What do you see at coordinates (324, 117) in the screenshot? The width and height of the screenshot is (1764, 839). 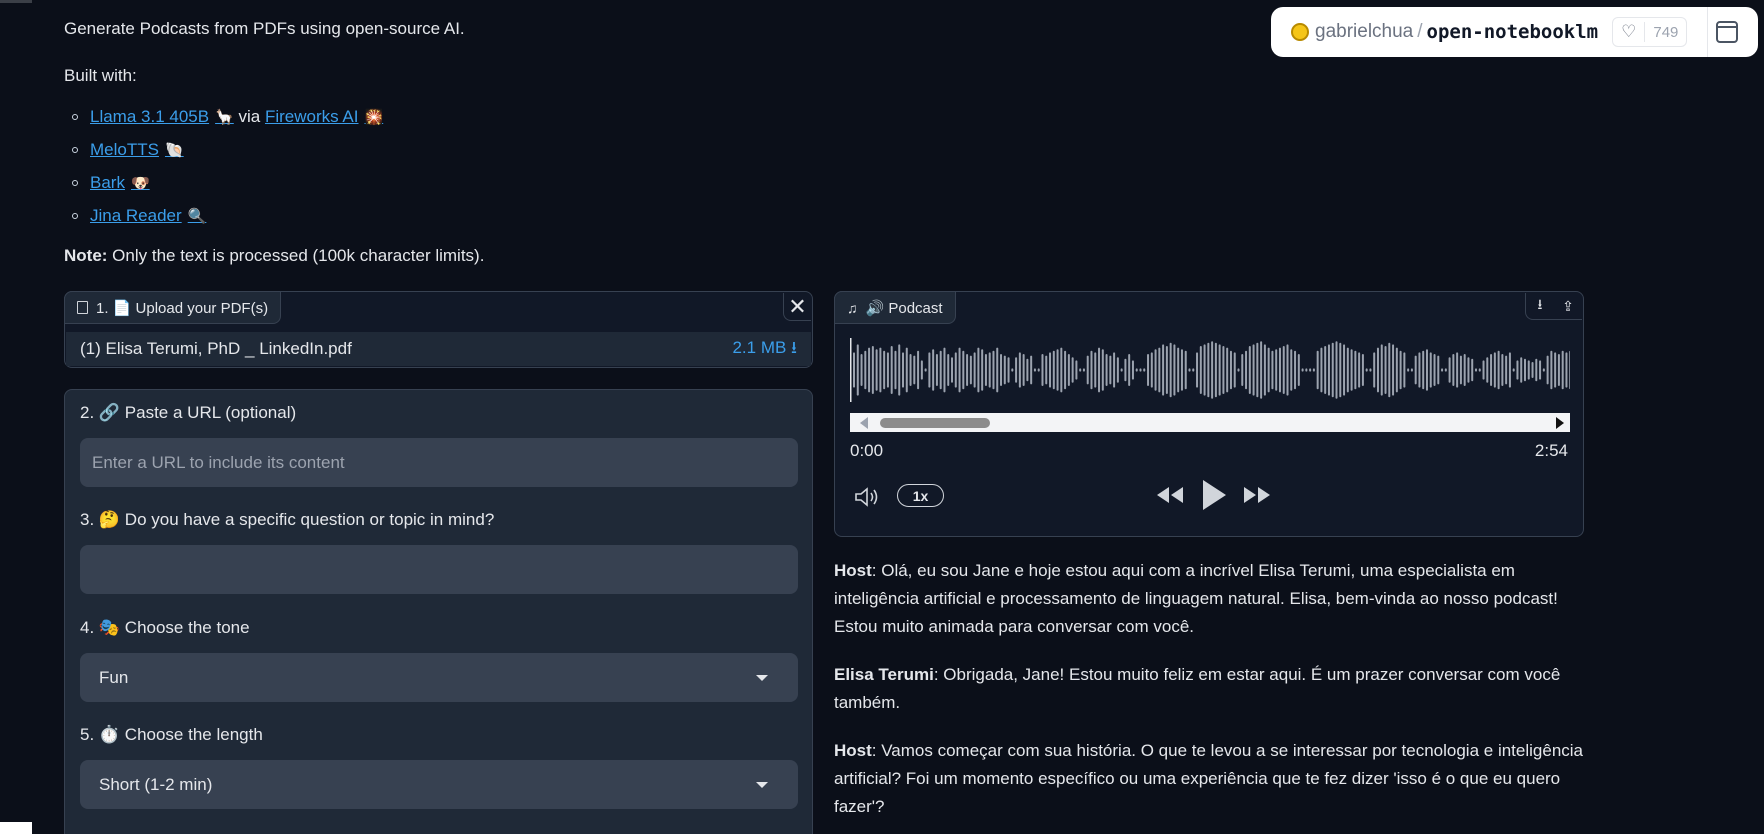 I see `fireworks-link: Fireworks AI 🎇` at bounding box center [324, 117].